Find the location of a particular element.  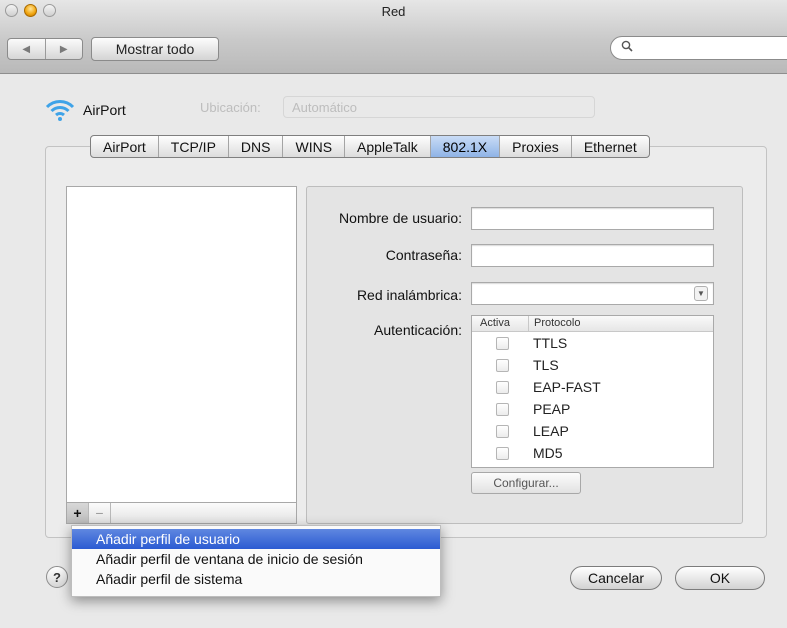

back-forward-control: ◀ ▶ is located at coordinates (45, 49).